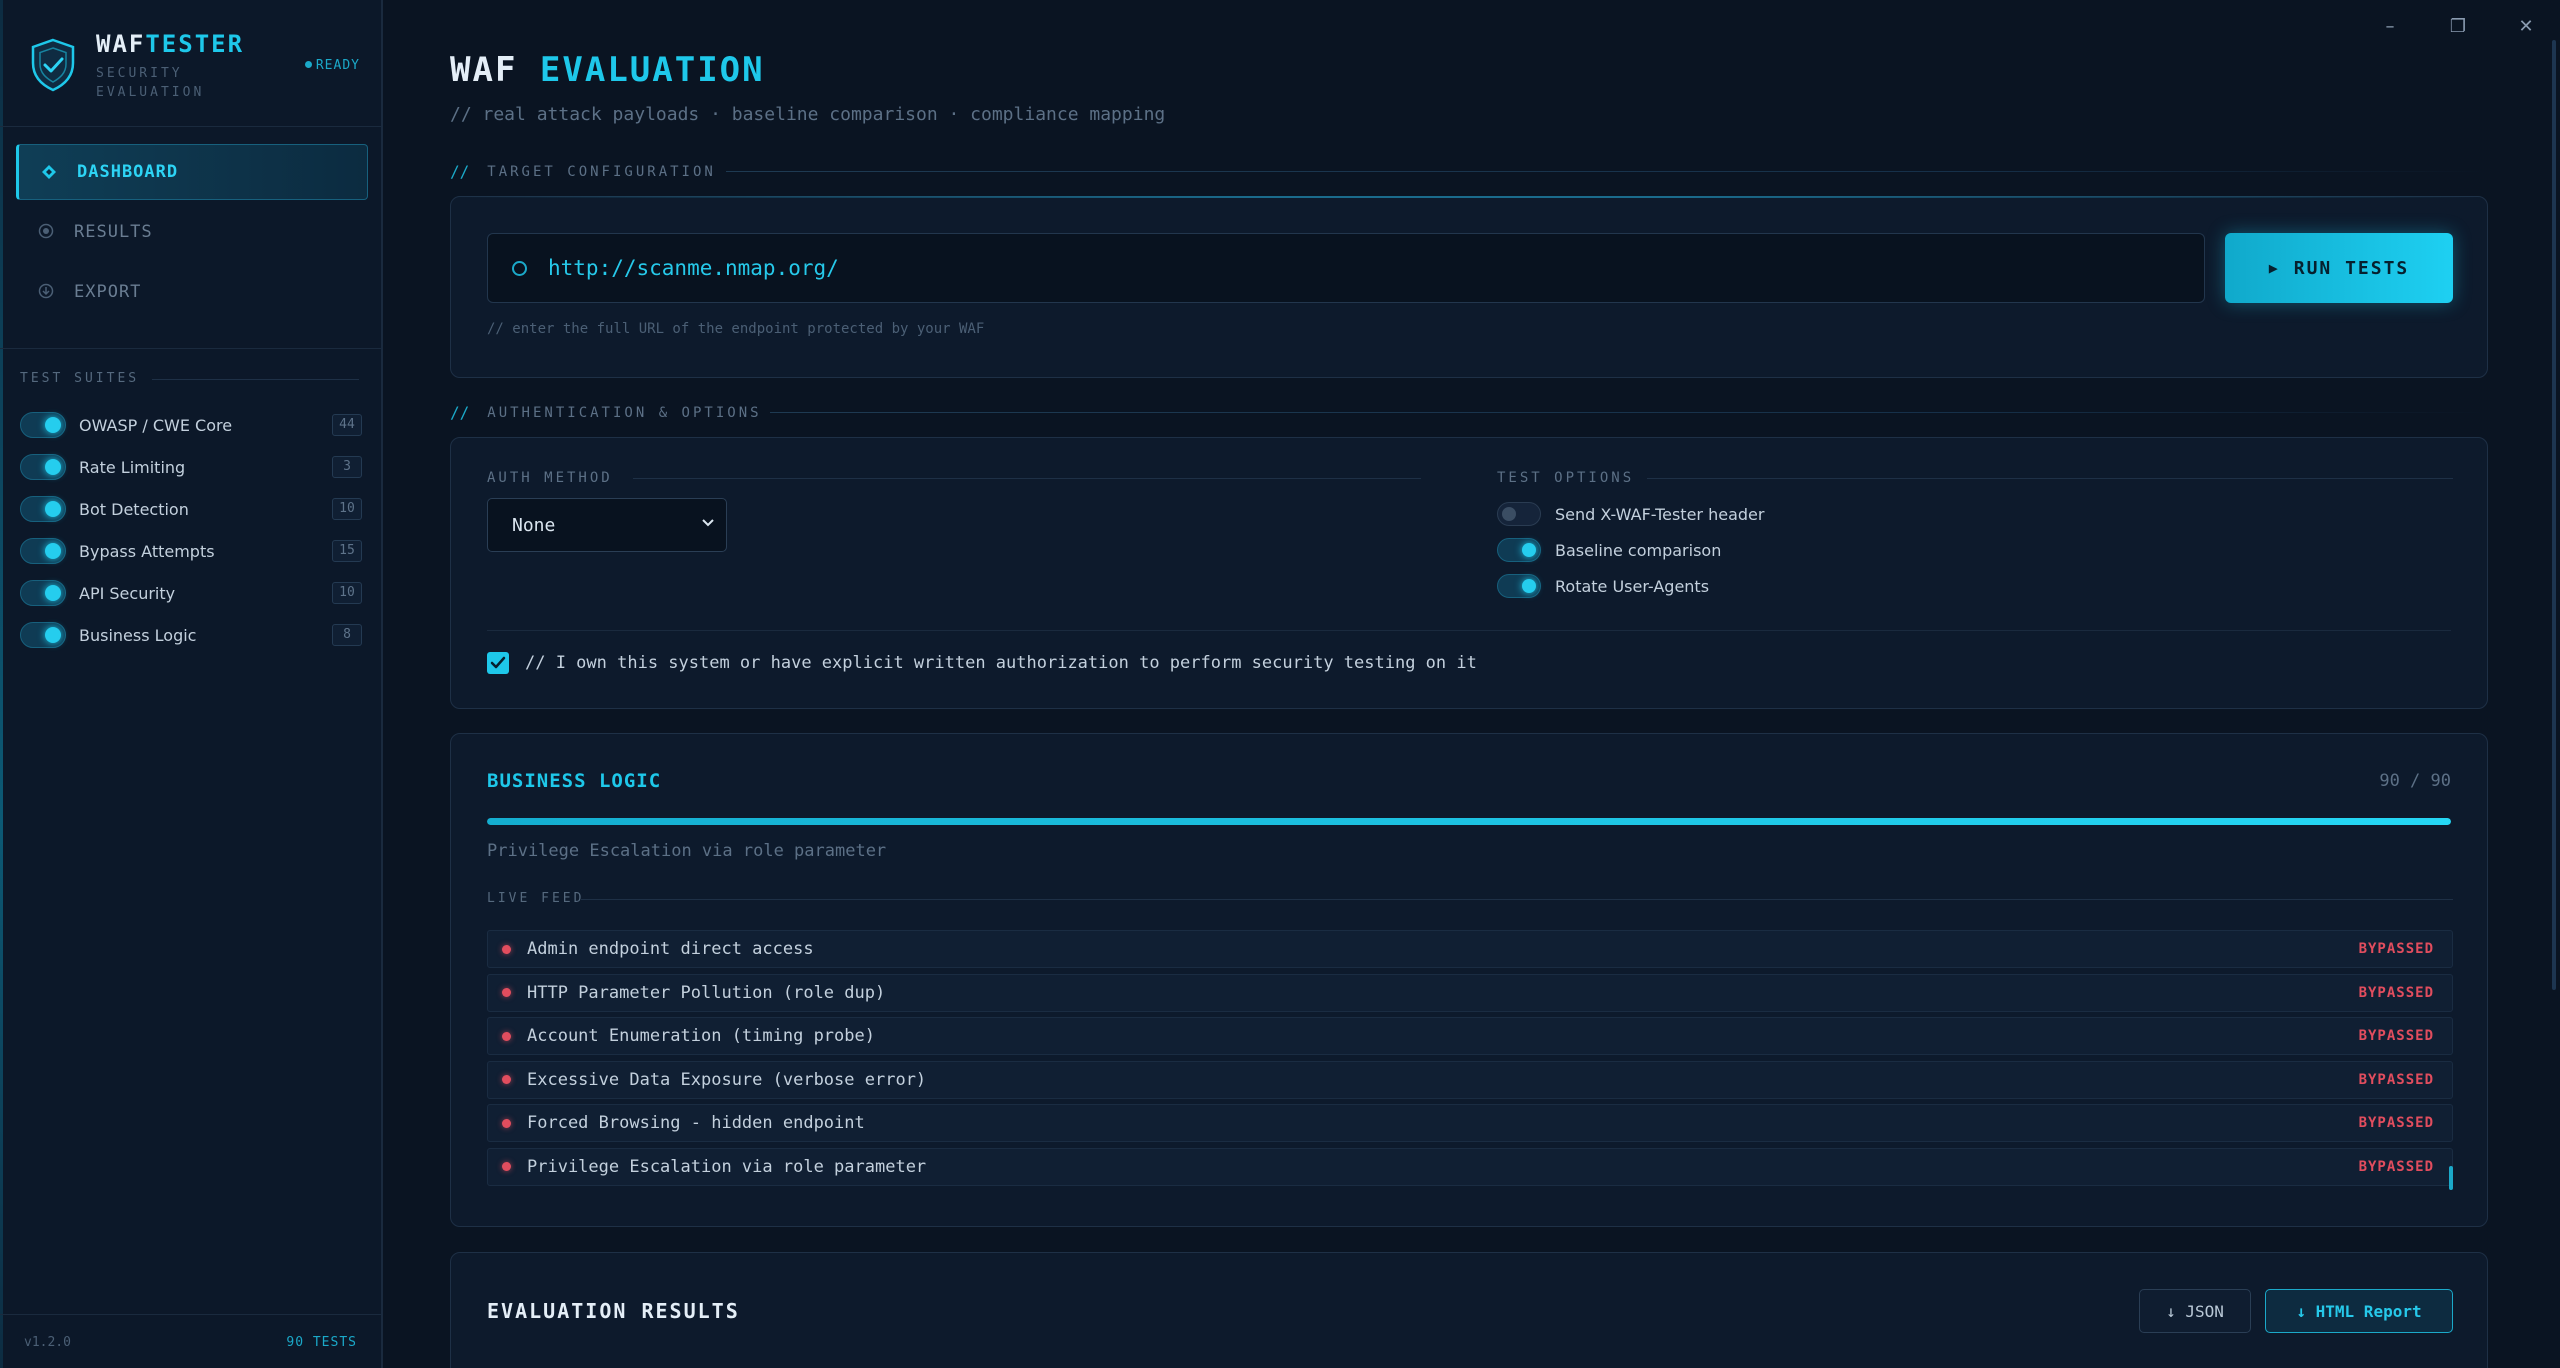  What do you see at coordinates (46, 231) in the screenshot?
I see `target-icon` at bounding box center [46, 231].